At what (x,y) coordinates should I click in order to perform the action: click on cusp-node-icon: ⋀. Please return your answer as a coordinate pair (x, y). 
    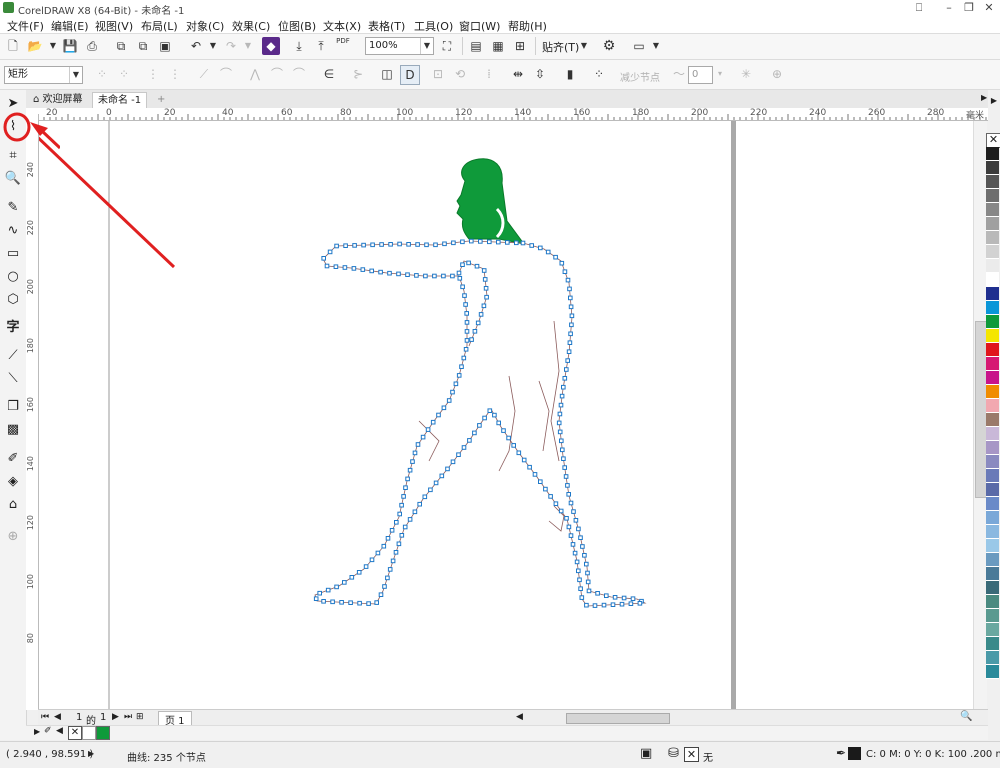
    Looking at the image, I should click on (255, 74).